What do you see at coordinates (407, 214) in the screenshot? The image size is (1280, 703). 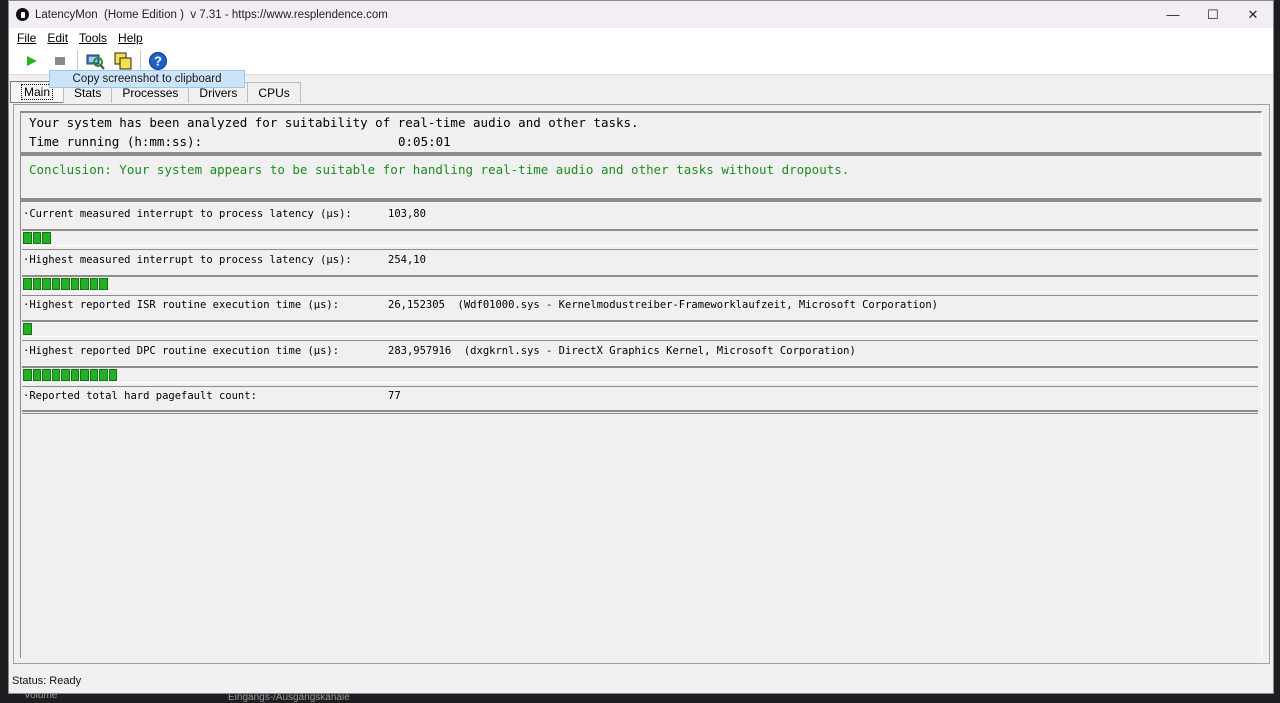 I see `current-latency-value: 103,80` at bounding box center [407, 214].